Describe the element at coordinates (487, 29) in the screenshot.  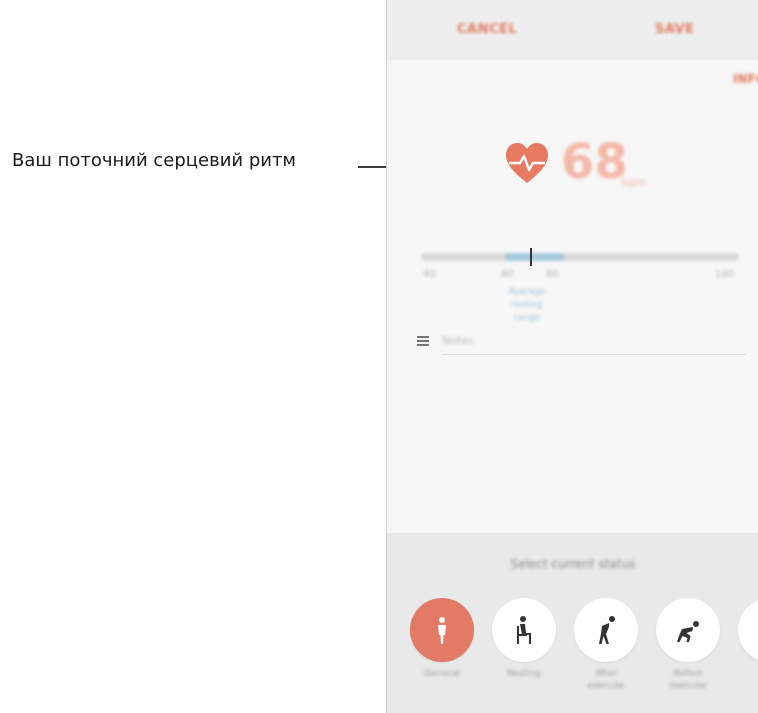
I see `cancel-button: CANCEL` at that location.